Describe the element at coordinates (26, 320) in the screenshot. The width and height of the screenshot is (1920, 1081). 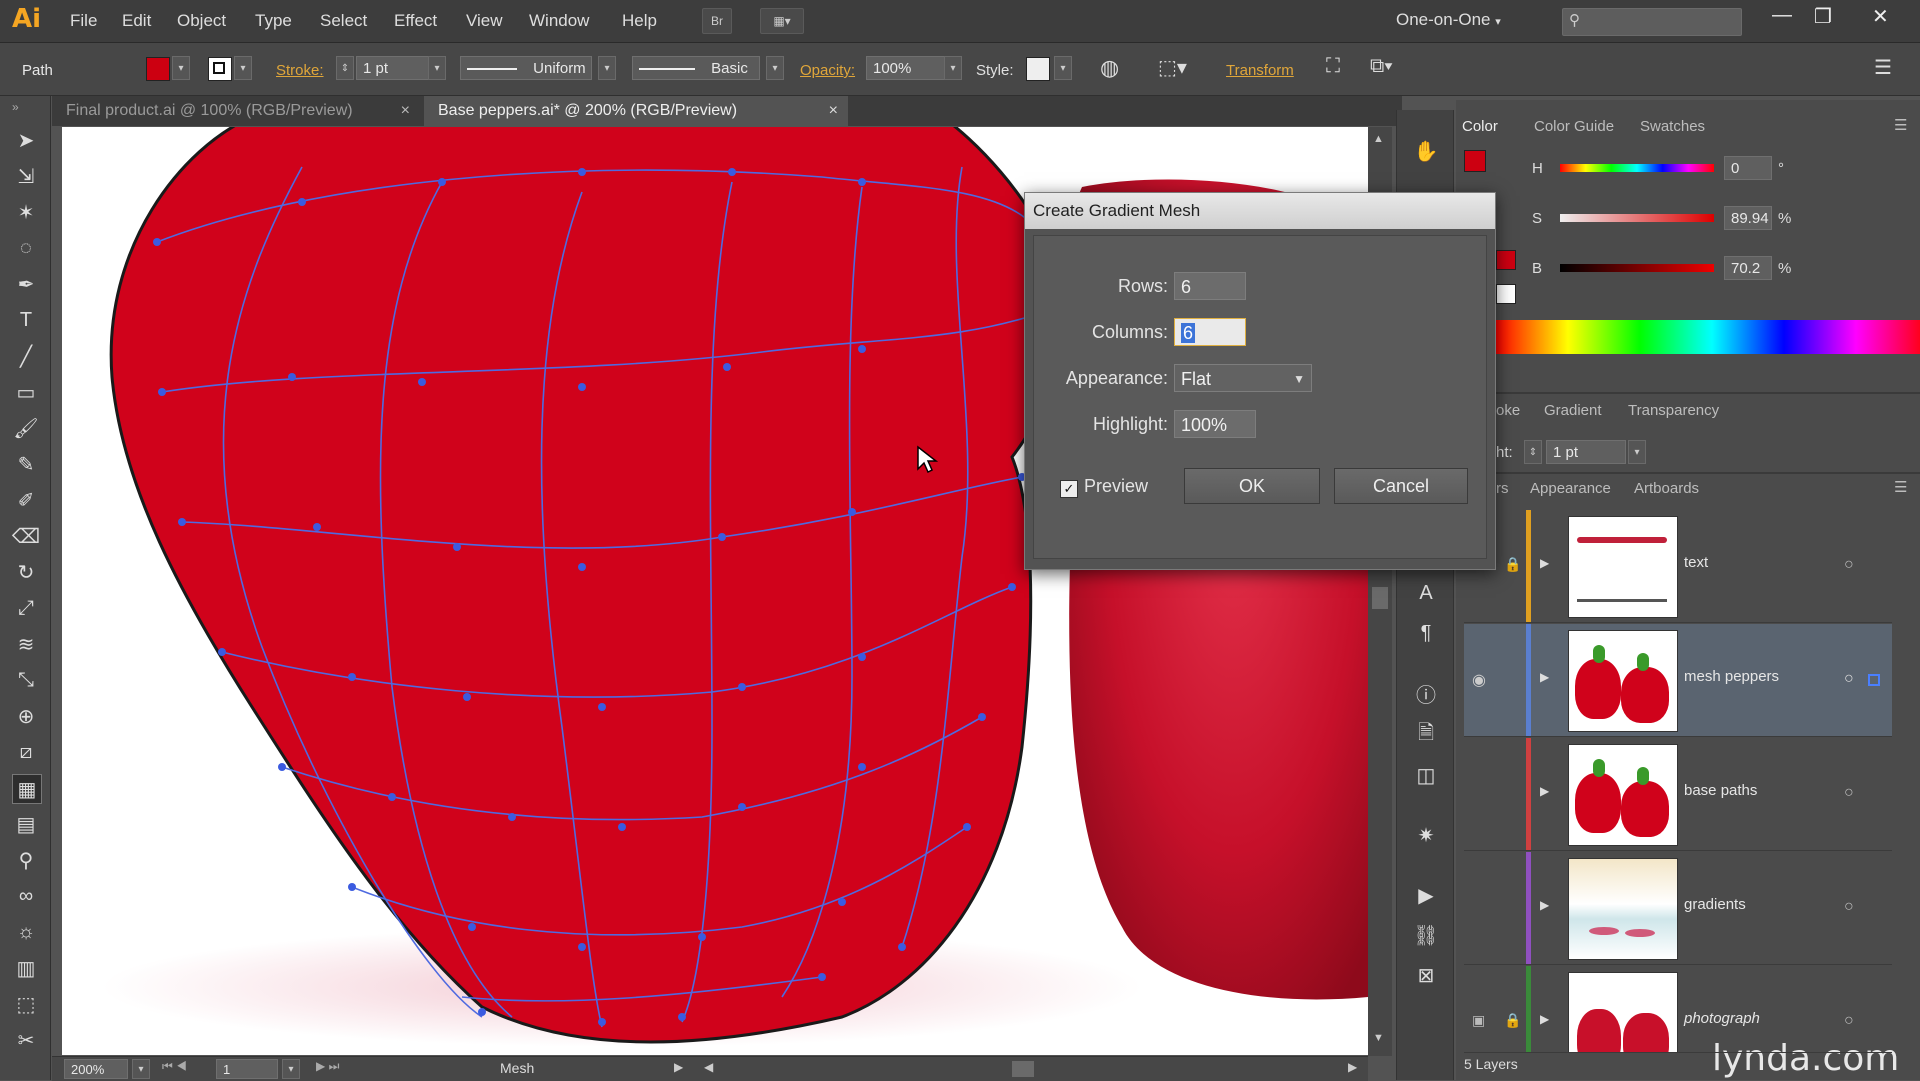
I see `type-icon: T` at that location.